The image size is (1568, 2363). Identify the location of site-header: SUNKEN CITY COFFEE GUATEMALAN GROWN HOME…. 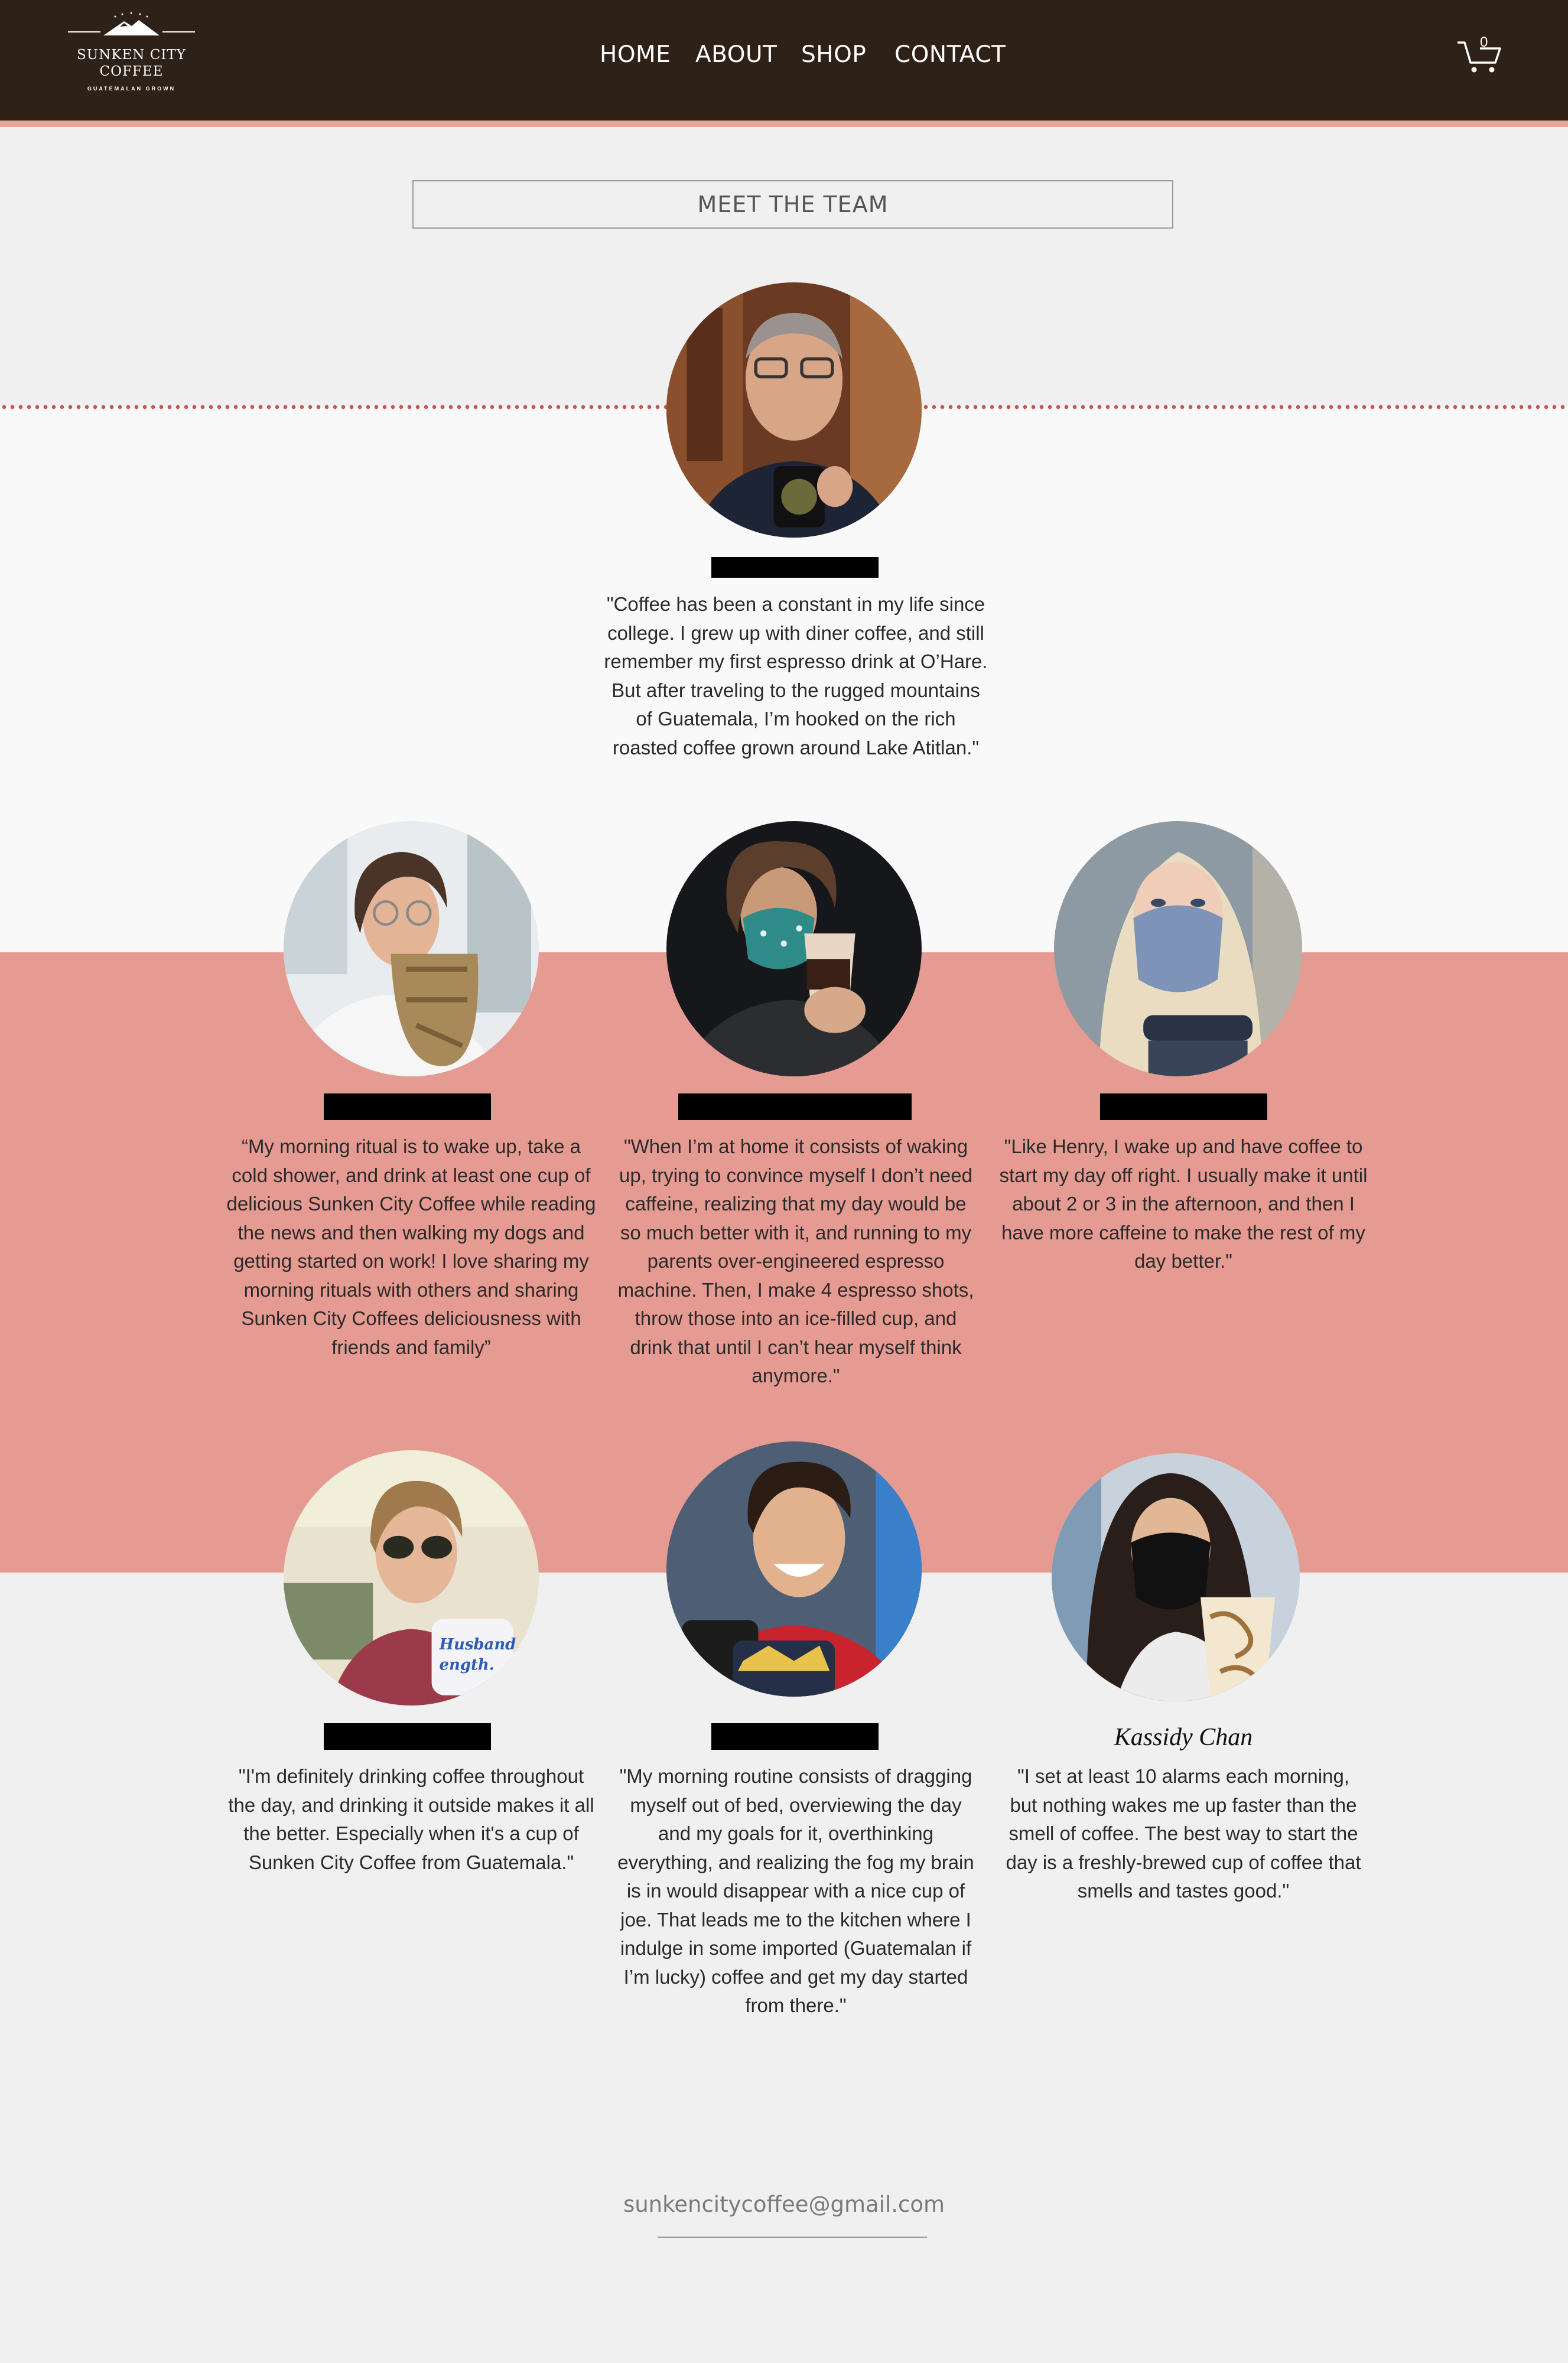
(784, 60).